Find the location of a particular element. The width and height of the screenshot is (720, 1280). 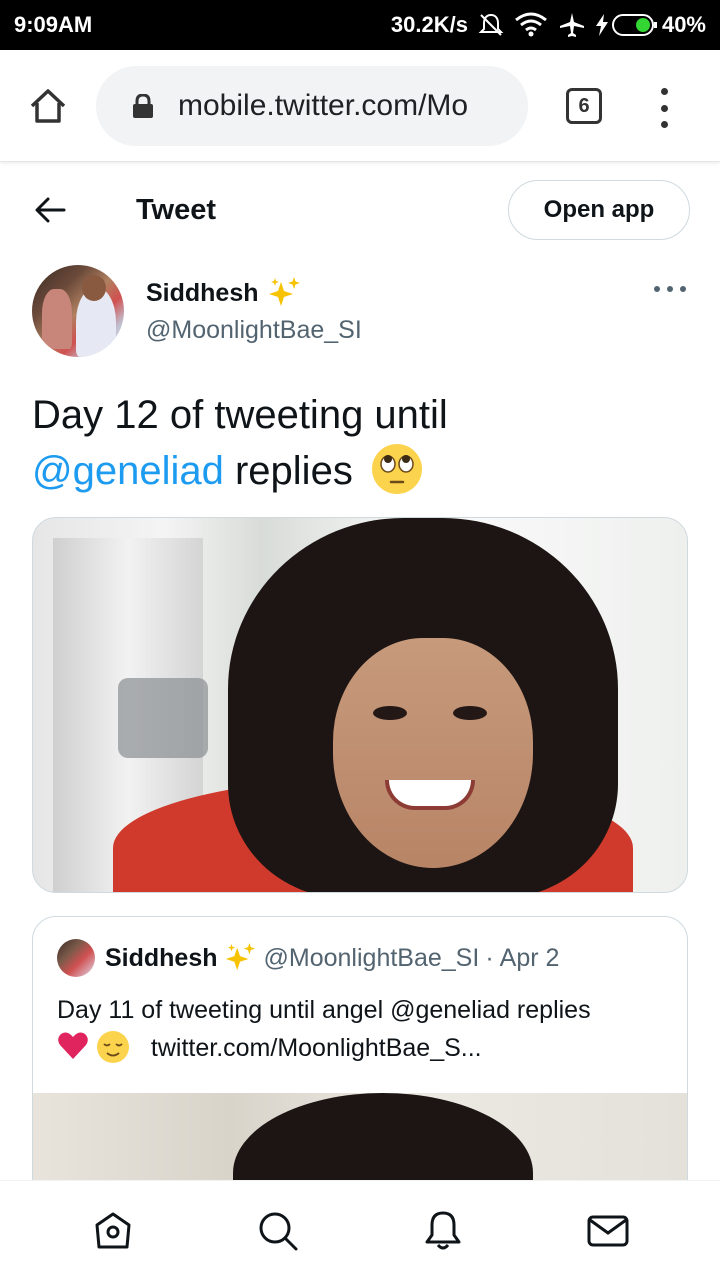

nav-messages is located at coordinates (608, 1231).